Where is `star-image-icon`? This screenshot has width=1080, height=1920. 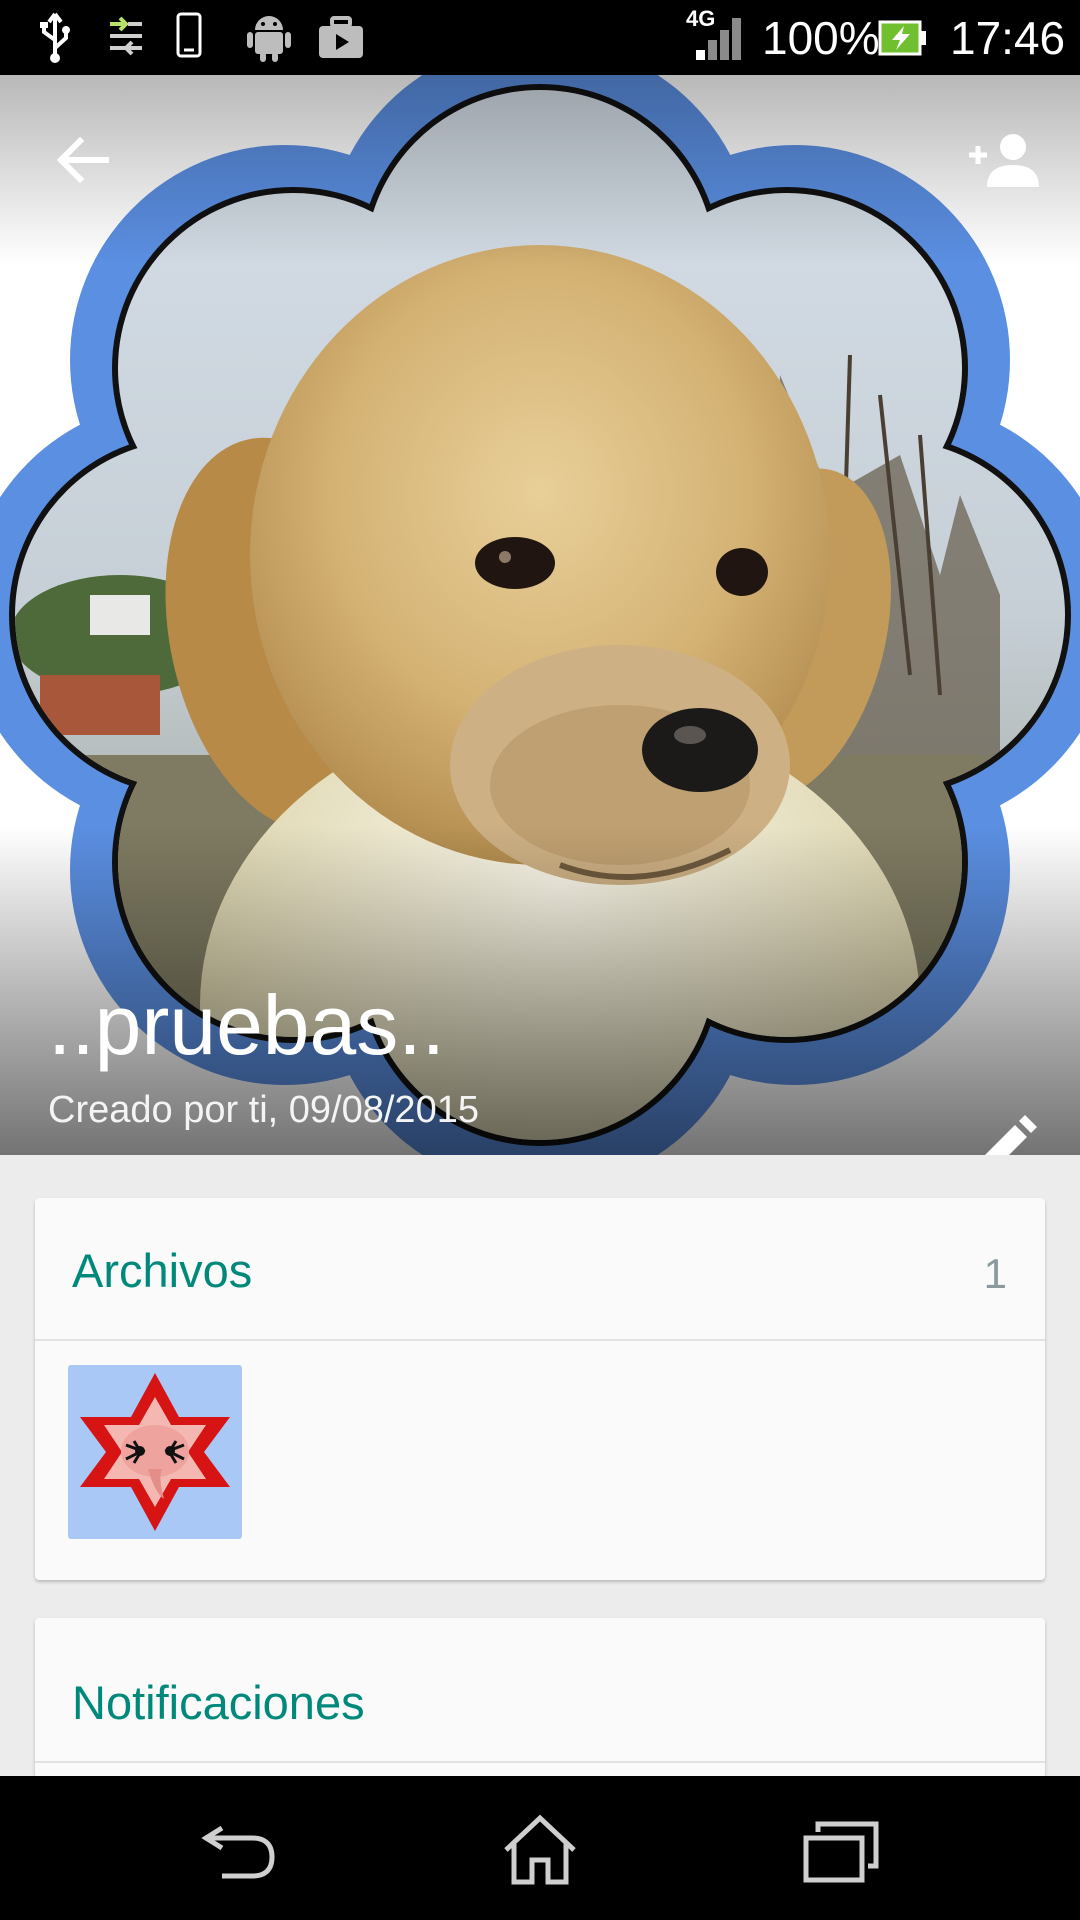 star-image-icon is located at coordinates (155, 1452).